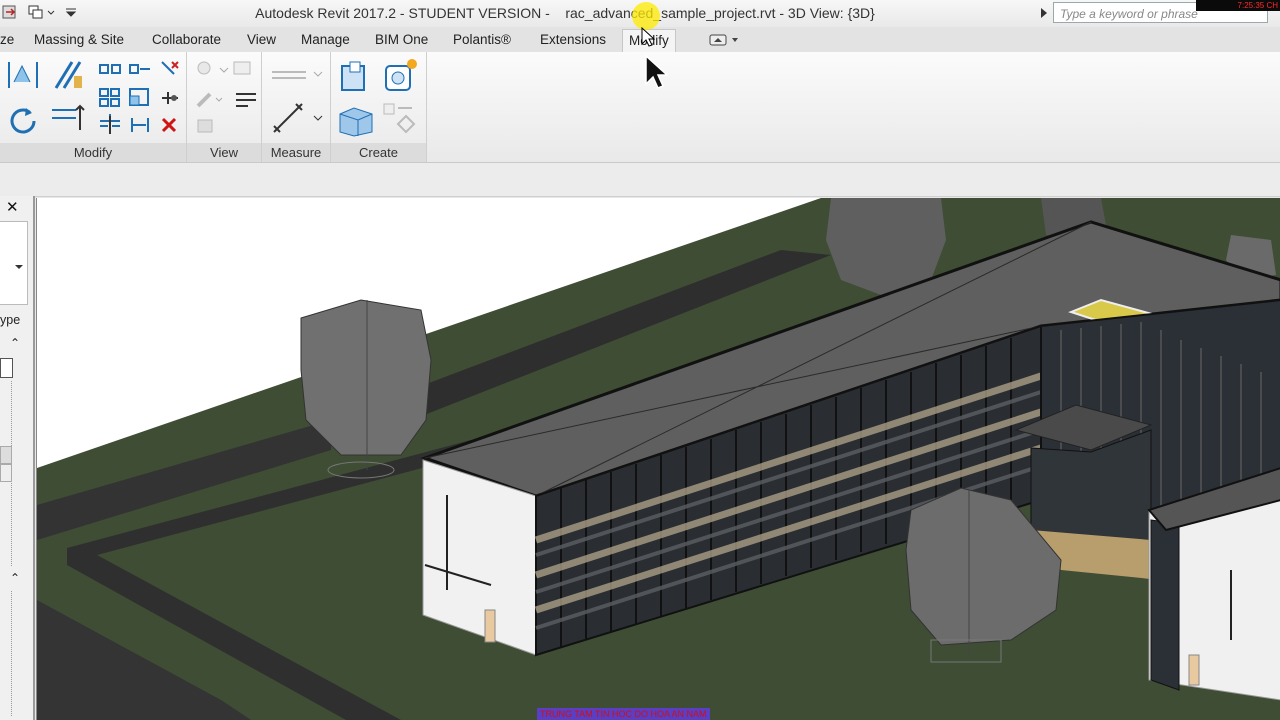 This screenshot has height=720, width=1280. Describe the element at coordinates (724, 41) in the screenshot. I see `ribbon-minimize-icon` at that location.